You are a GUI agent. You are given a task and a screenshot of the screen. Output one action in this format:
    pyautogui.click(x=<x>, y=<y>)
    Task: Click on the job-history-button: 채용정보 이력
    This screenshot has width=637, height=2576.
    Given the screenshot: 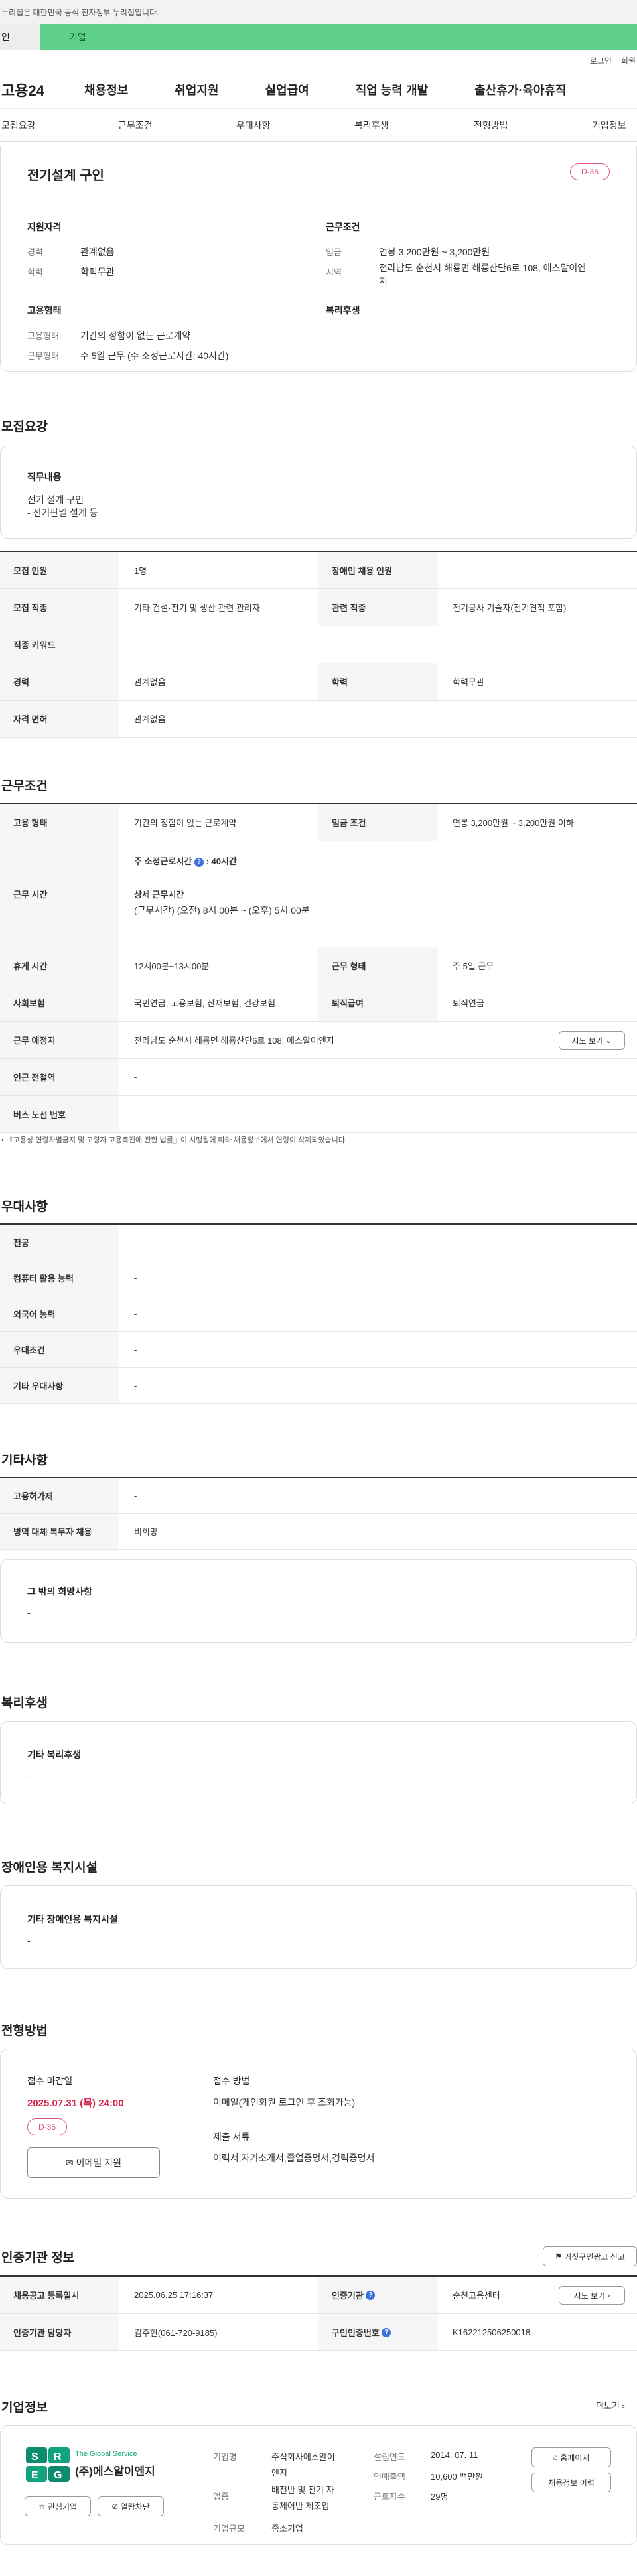 What is the action you would take?
    pyautogui.click(x=571, y=2482)
    